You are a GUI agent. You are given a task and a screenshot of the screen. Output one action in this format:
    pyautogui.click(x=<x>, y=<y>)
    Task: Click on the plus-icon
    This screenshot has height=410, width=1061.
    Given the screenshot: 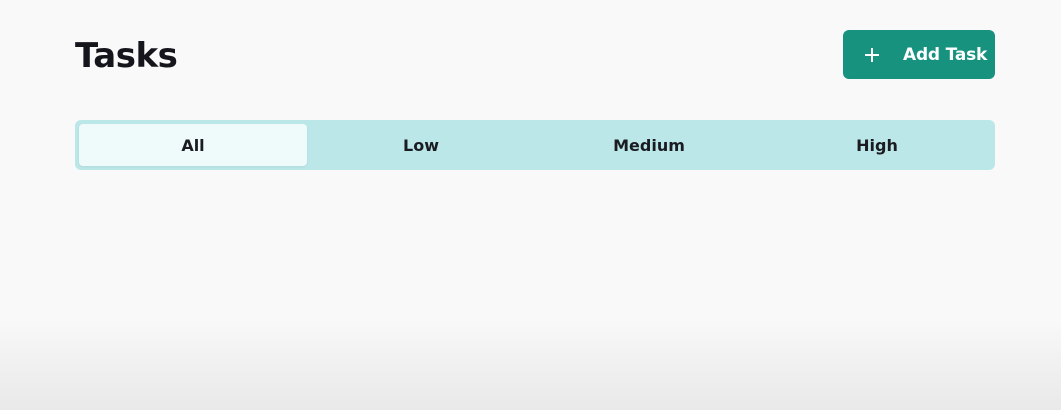 What is the action you would take?
    pyautogui.click(x=872, y=54)
    